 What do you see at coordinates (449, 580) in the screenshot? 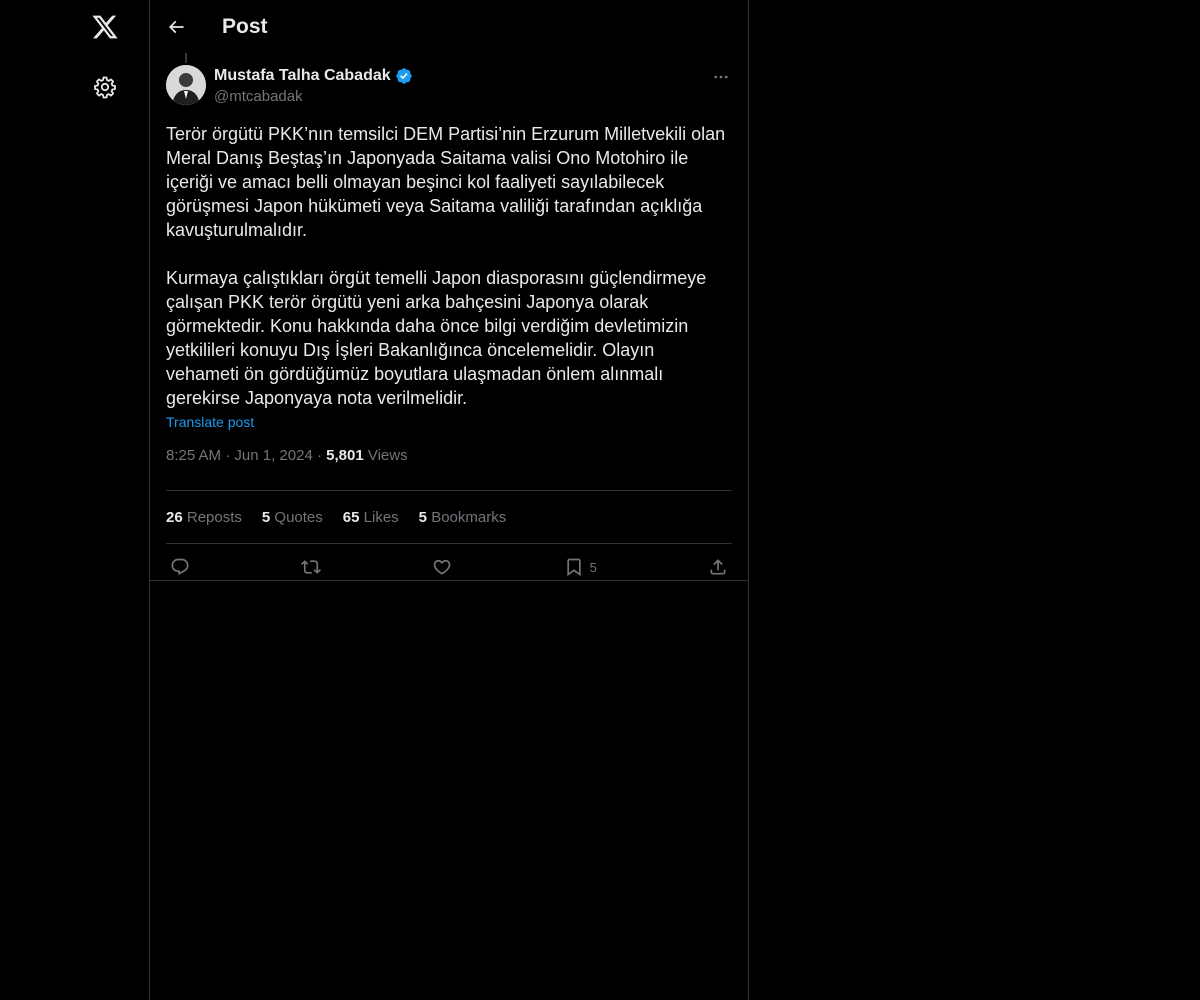
I see `post-bottom-border` at bounding box center [449, 580].